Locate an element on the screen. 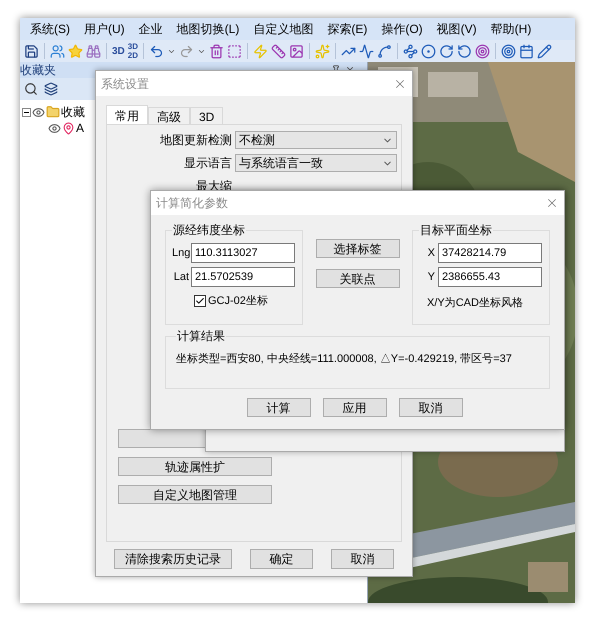 This screenshot has height=623, width=594. input-field: 21.5702539 is located at coordinates (243, 277).